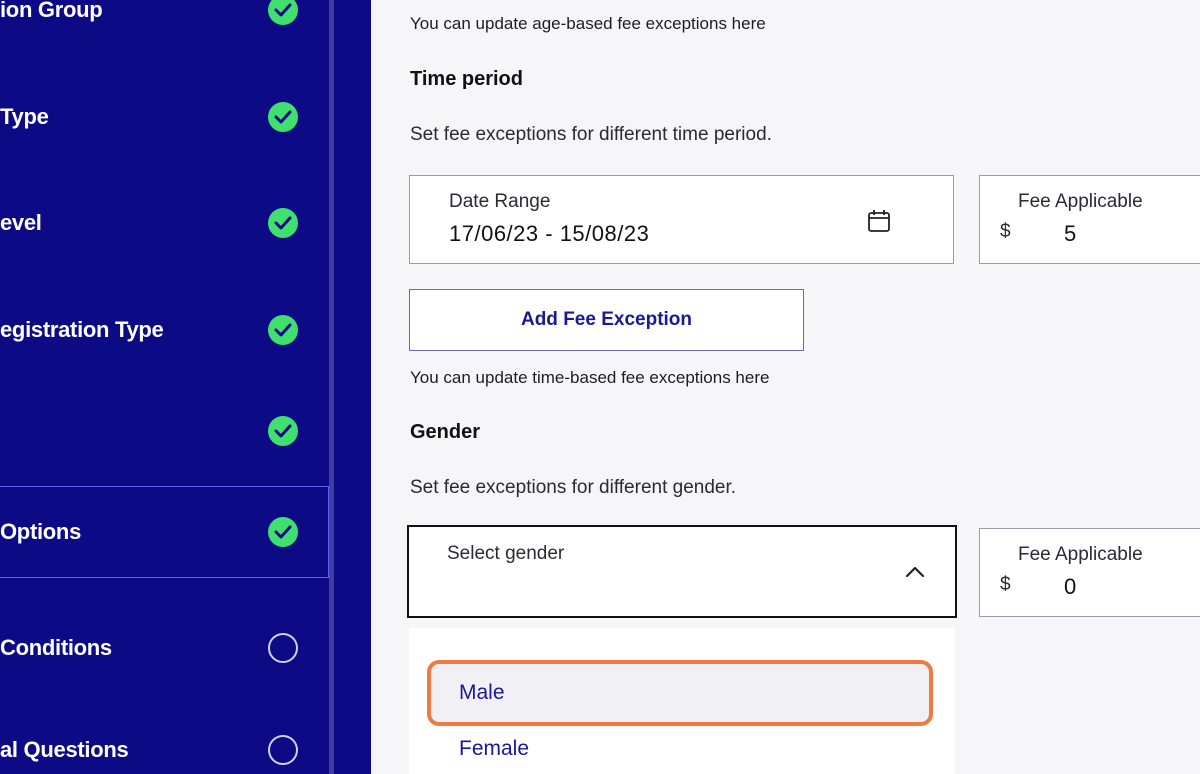 This screenshot has height=774, width=1200. I want to click on sidebar-item-level: evel, so click(164, 223).